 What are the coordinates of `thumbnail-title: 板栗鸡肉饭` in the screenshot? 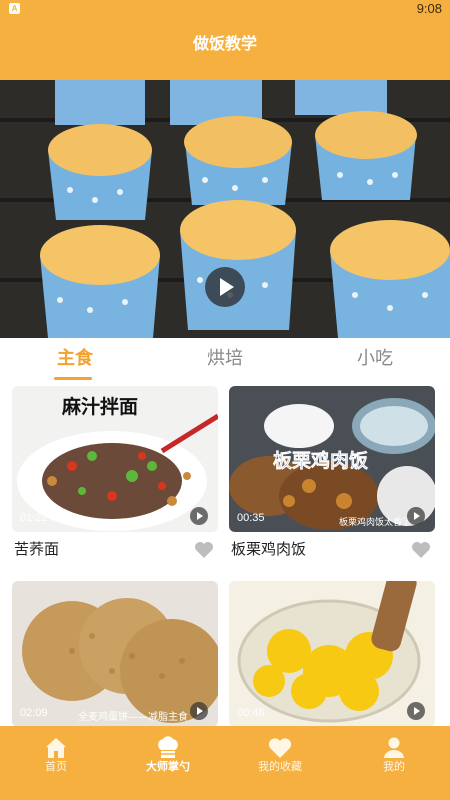 It's located at (321, 461).